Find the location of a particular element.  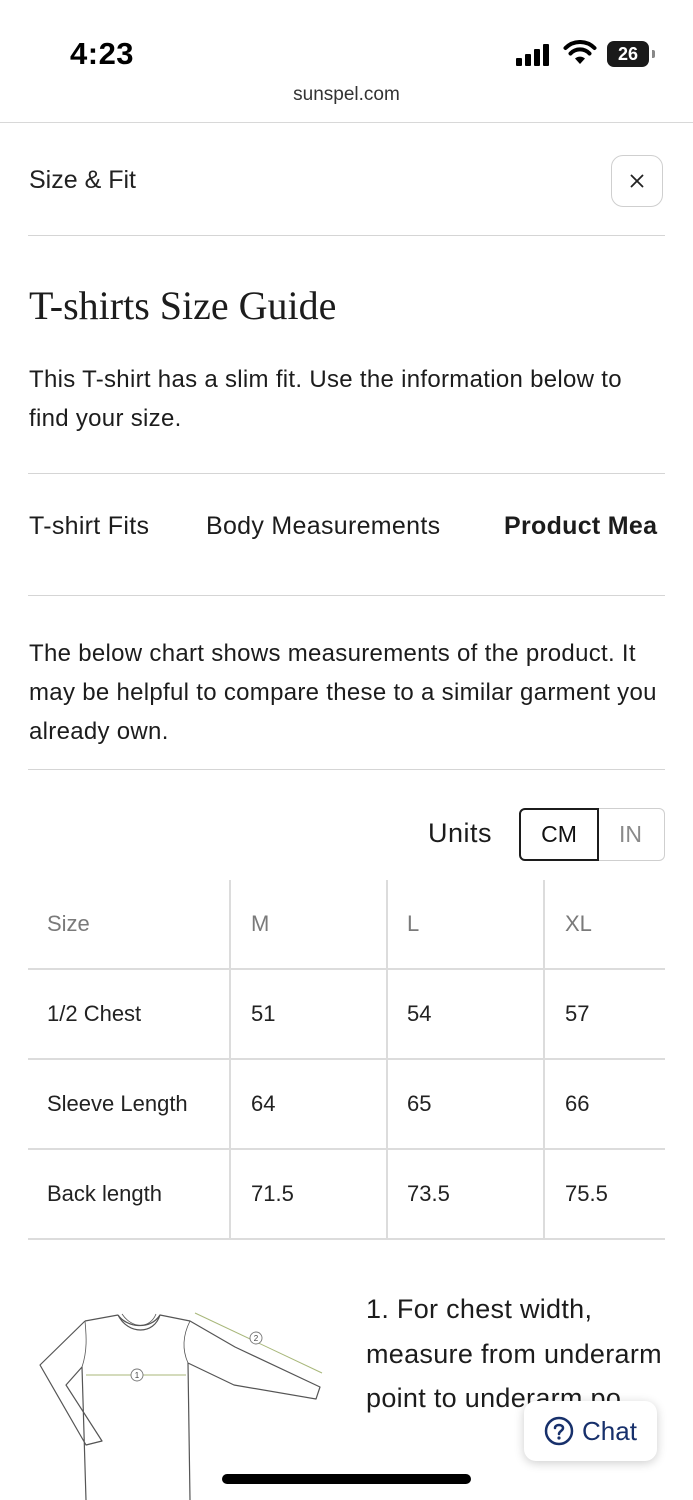

tab-tshirt-fits: T-shirt Fits is located at coordinates (89, 526).